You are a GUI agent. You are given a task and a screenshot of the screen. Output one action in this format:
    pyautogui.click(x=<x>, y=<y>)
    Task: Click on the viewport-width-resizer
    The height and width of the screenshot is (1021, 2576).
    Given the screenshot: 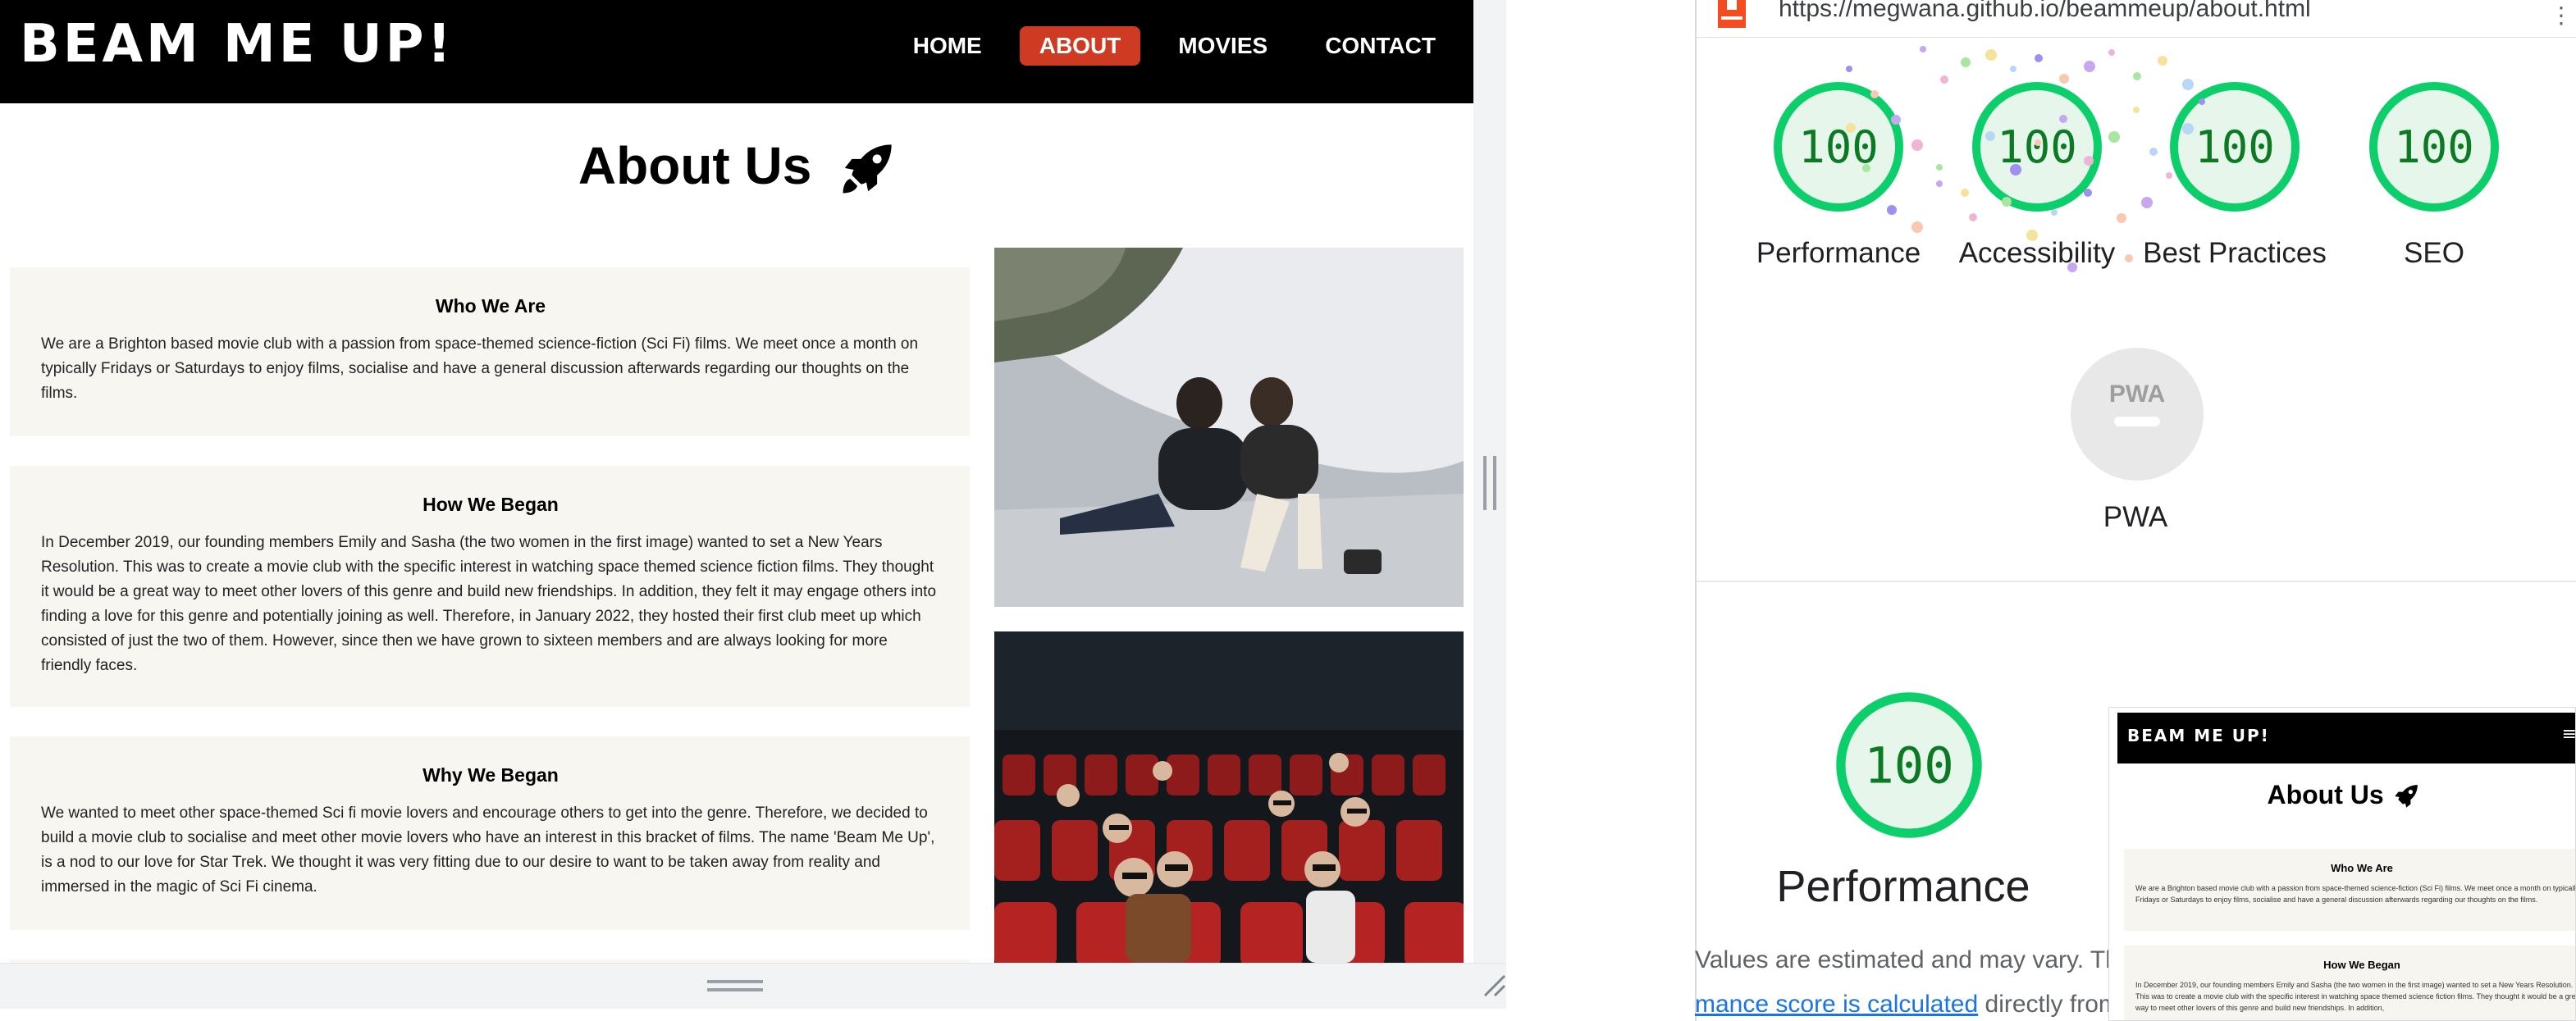 What is the action you would take?
    pyautogui.click(x=1489, y=481)
    